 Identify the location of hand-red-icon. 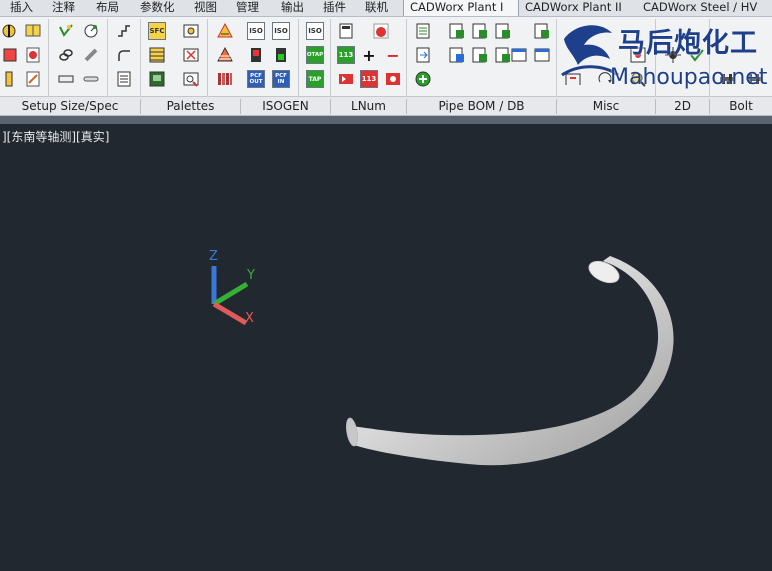
(393, 79).